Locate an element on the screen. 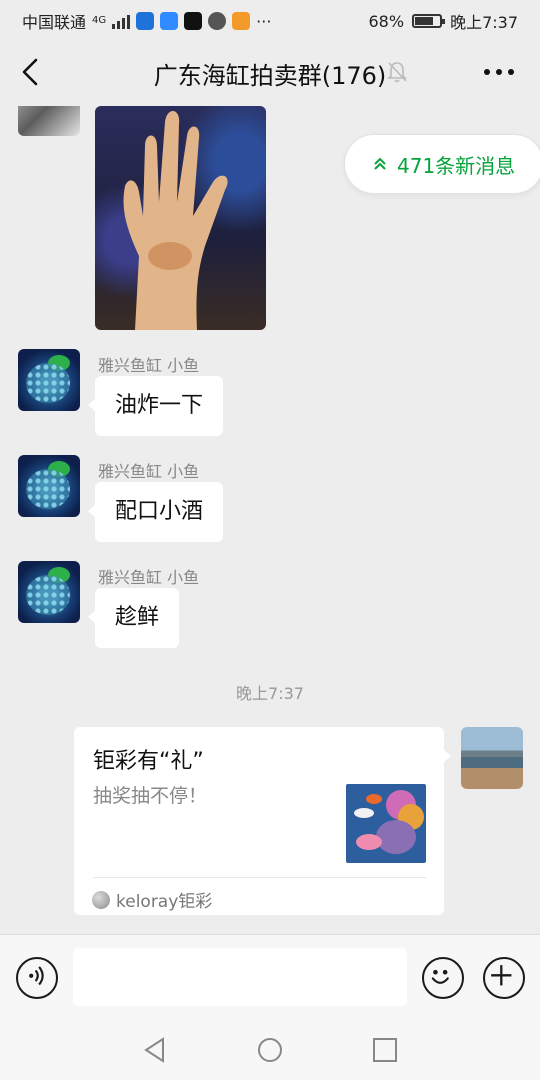  new-messages-label: 471条新消息 is located at coordinates (456, 165).